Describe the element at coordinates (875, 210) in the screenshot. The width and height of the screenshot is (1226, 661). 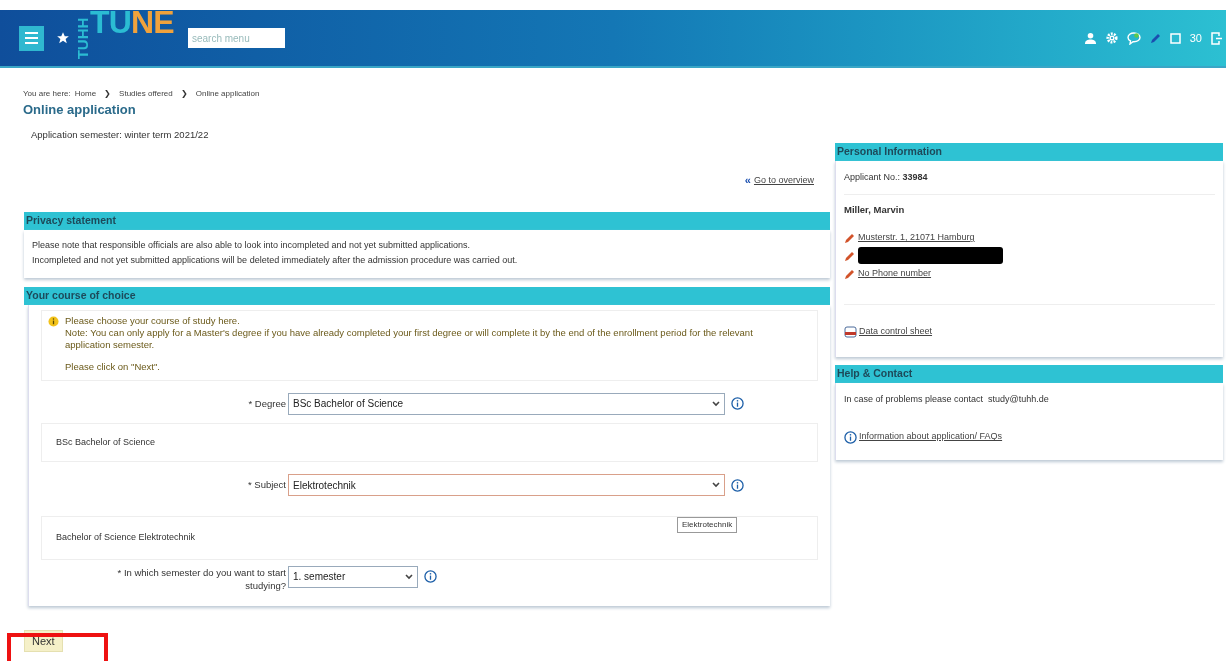
I see `applicant-name: Miller, Marvin` at that location.